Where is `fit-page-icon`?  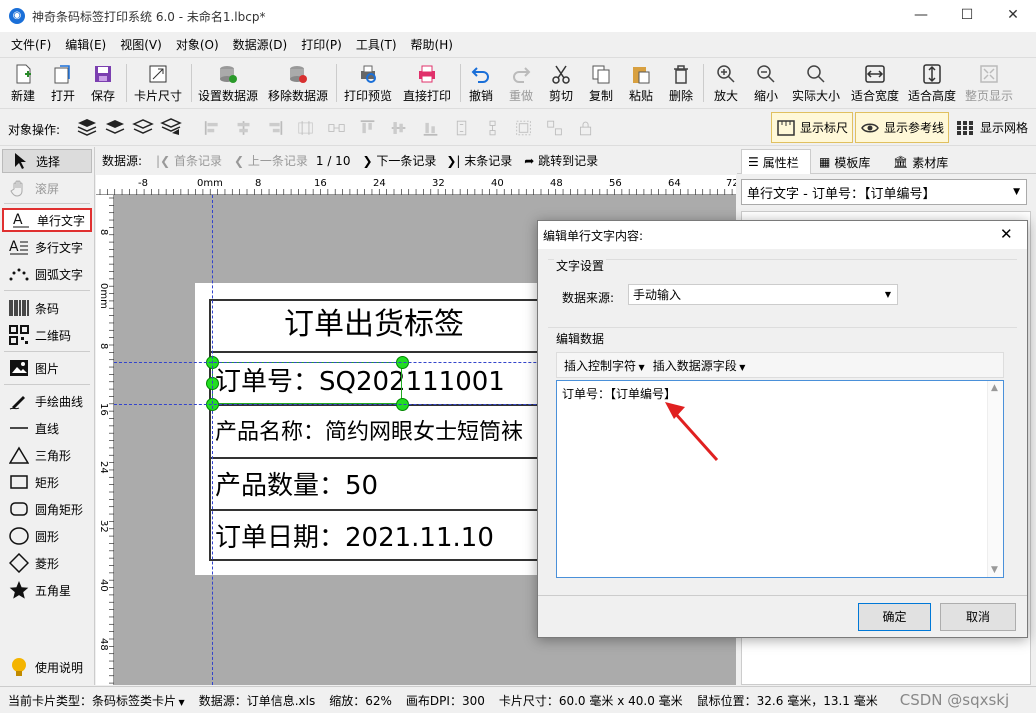
fit-page-icon is located at coordinates (989, 74).